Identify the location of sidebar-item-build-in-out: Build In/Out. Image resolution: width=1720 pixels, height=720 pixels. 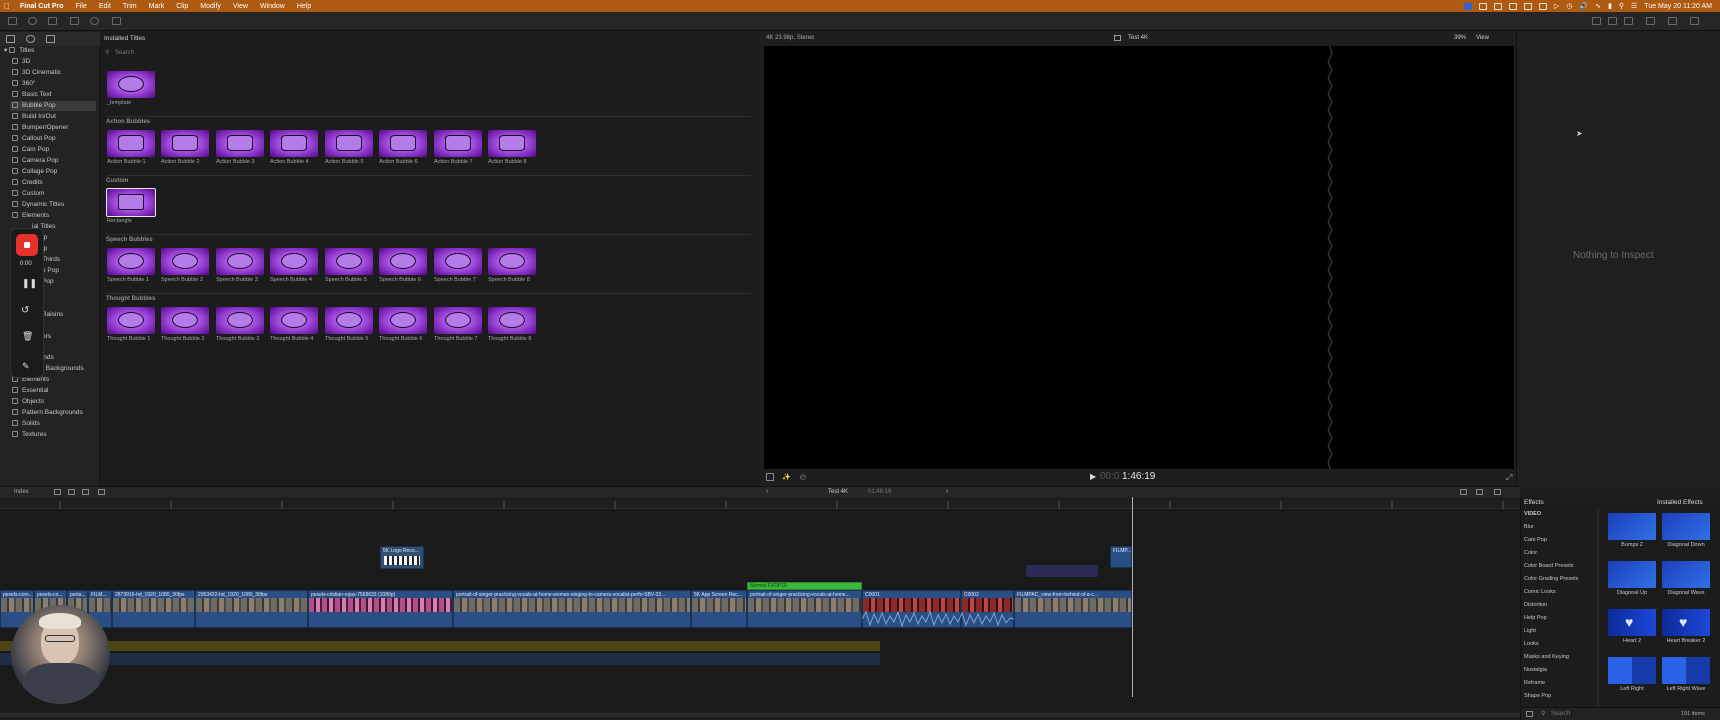
(34, 117).